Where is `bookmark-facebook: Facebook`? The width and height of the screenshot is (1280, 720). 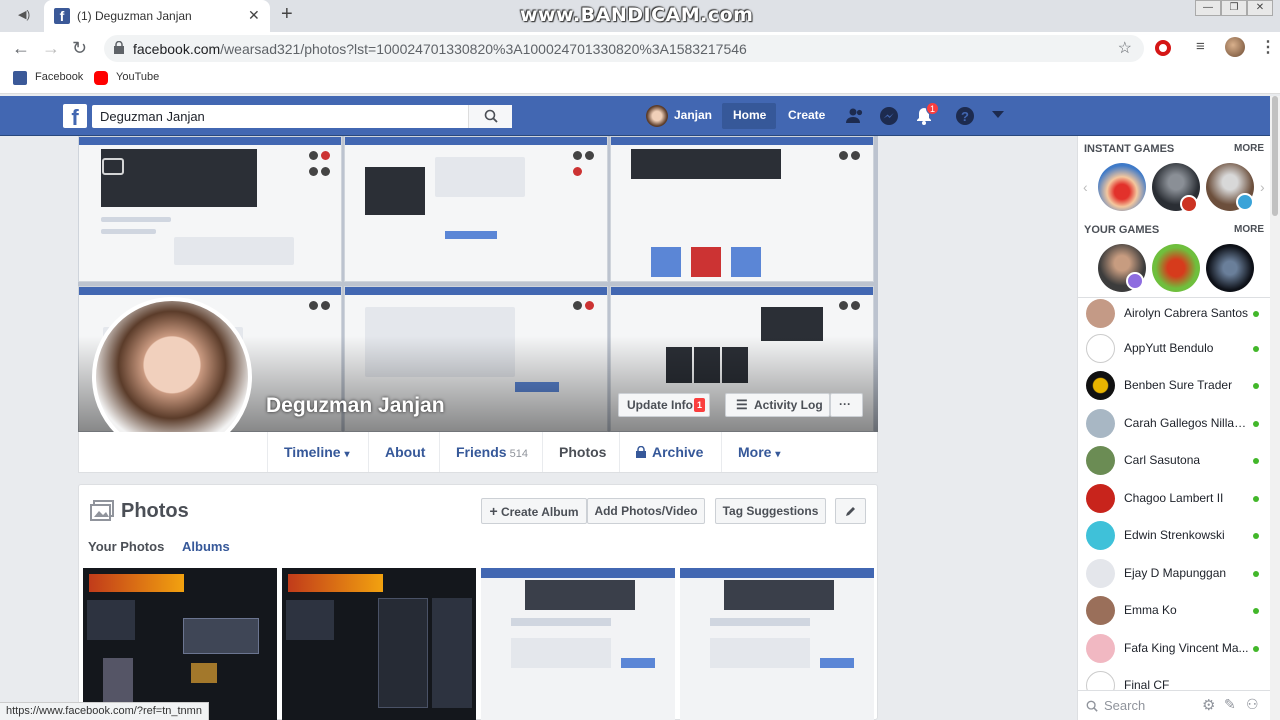
bookmark-facebook: Facebook is located at coordinates (59, 77).